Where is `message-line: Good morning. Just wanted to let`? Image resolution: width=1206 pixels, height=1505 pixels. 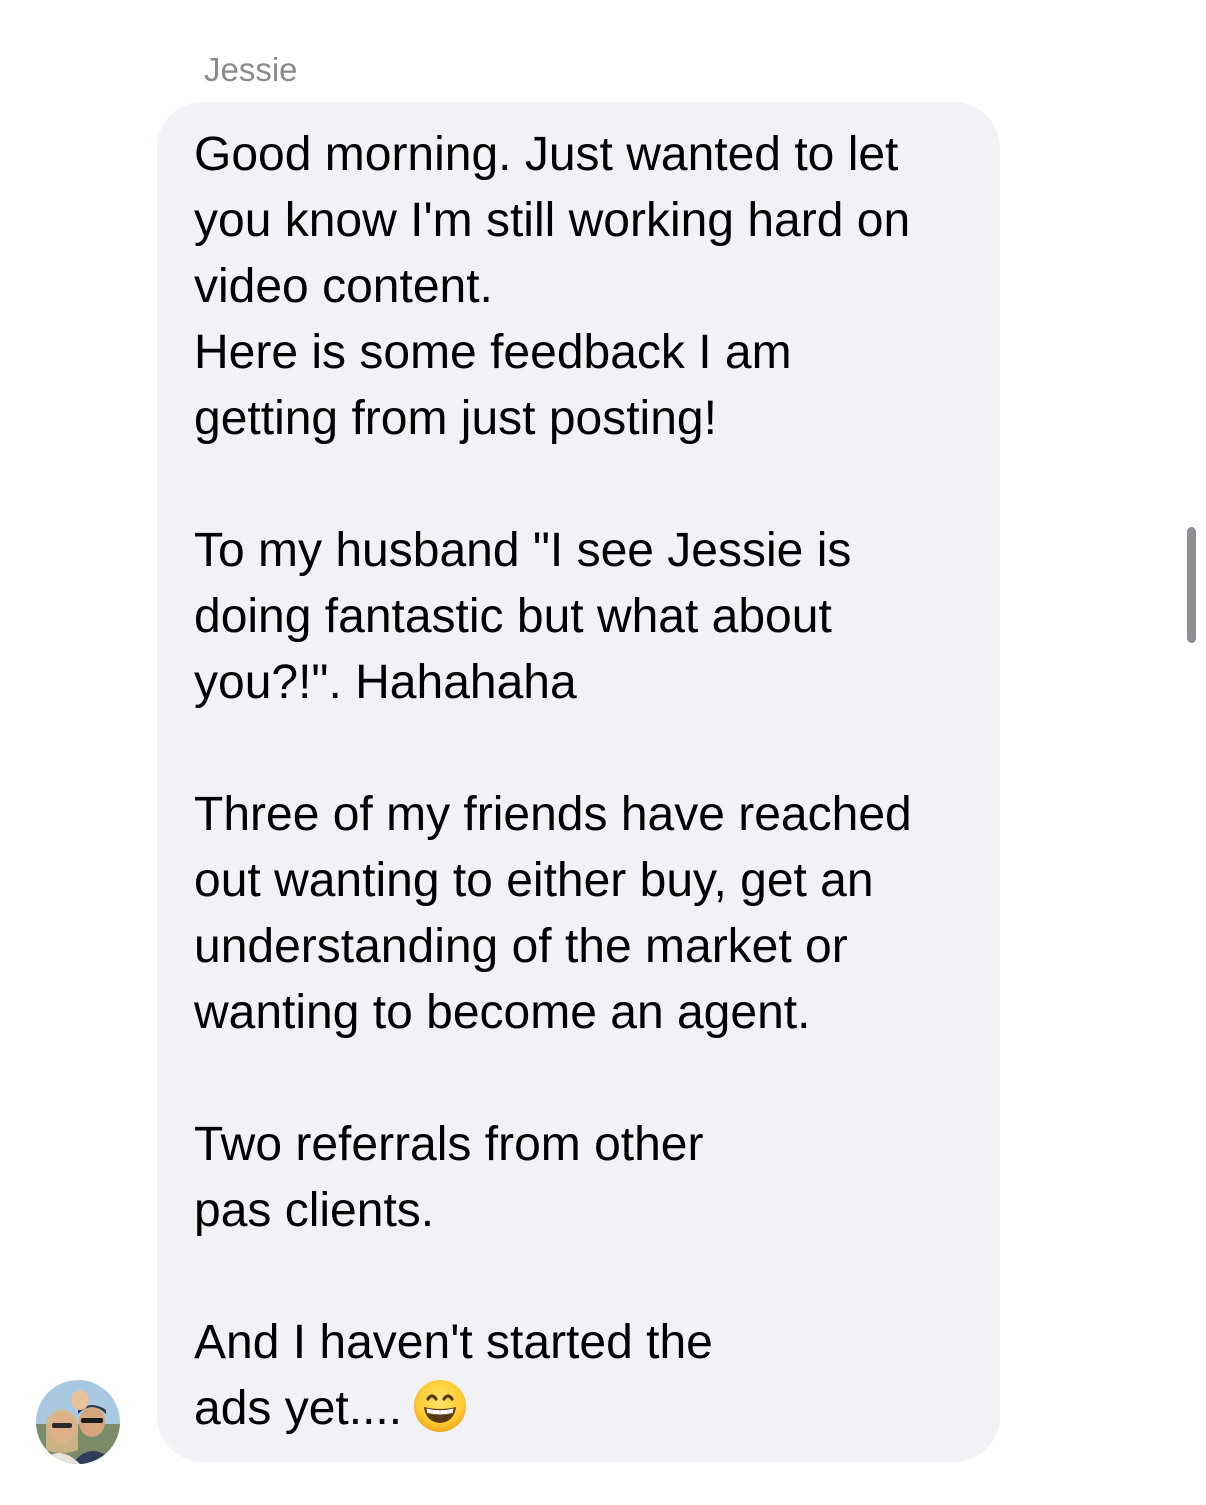
message-line: Good morning. Just wanted to let is located at coordinates (546, 154).